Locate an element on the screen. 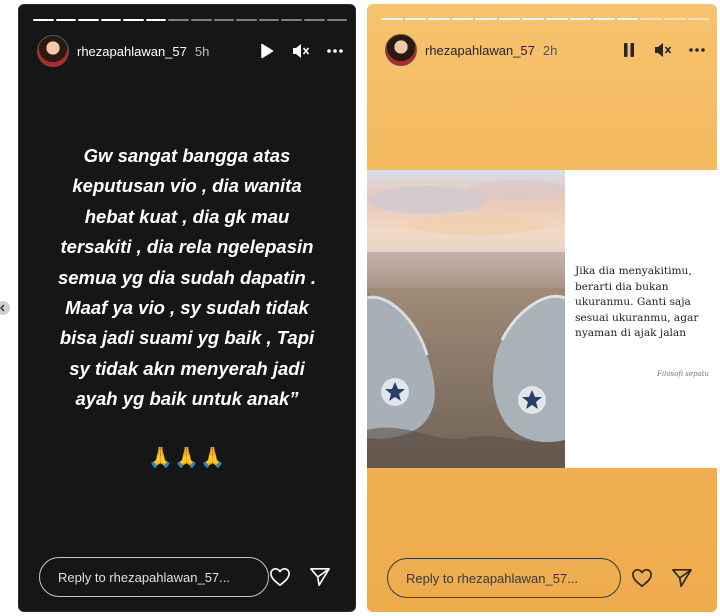 The width and height of the screenshot is (720, 616). play-icon is located at coordinates (267, 51).